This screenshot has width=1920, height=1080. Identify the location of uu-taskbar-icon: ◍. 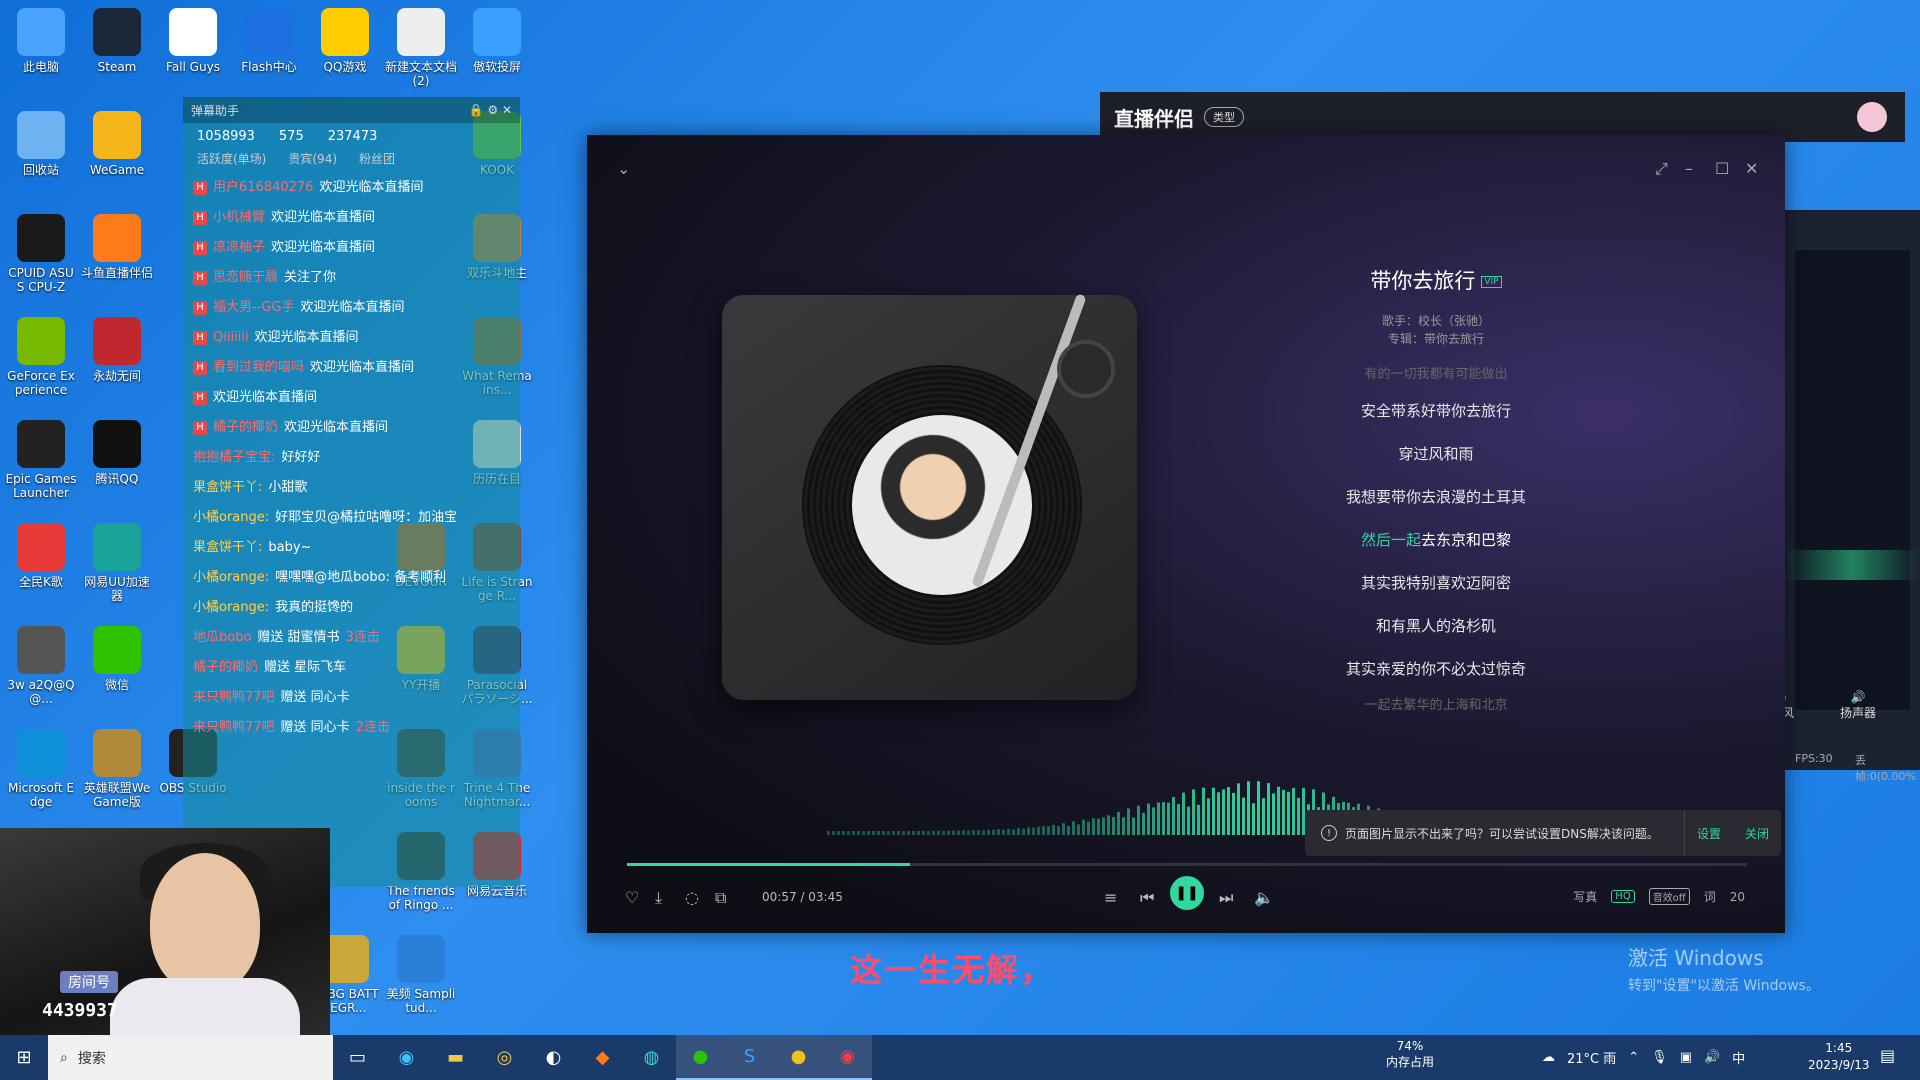
(651, 1057).